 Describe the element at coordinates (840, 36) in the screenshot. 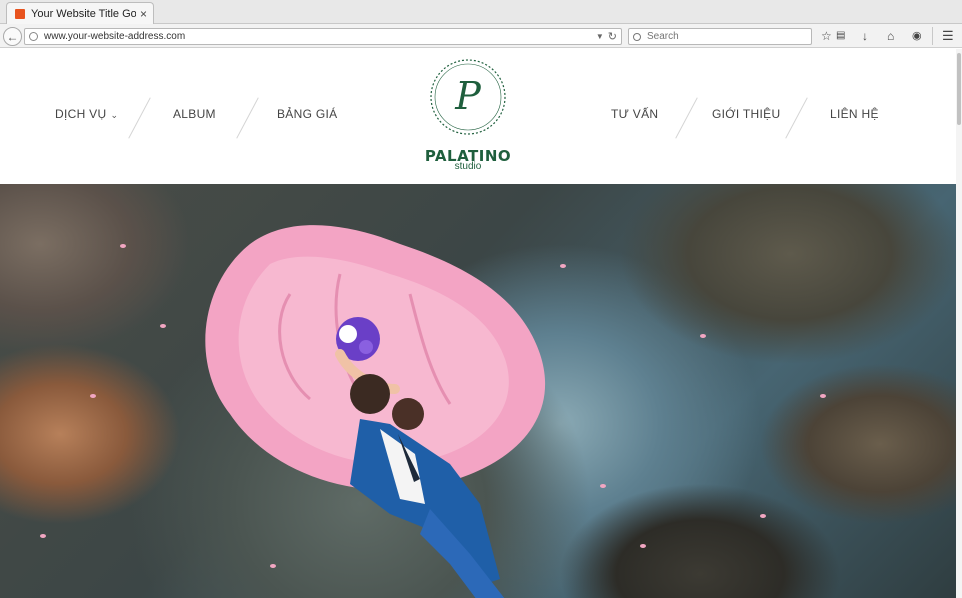

I see `reading-list-icon: ▤` at that location.